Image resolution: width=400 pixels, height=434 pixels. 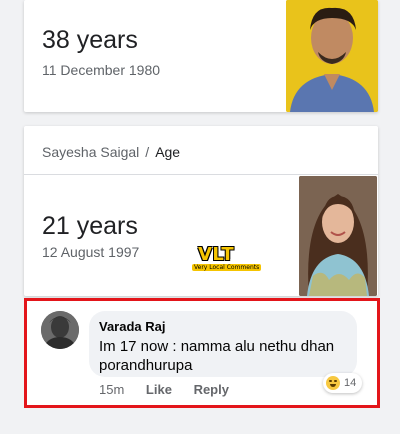 What do you see at coordinates (168, 152) in the screenshot?
I see `breadcrumb-attribute: Age` at bounding box center [168, 152].